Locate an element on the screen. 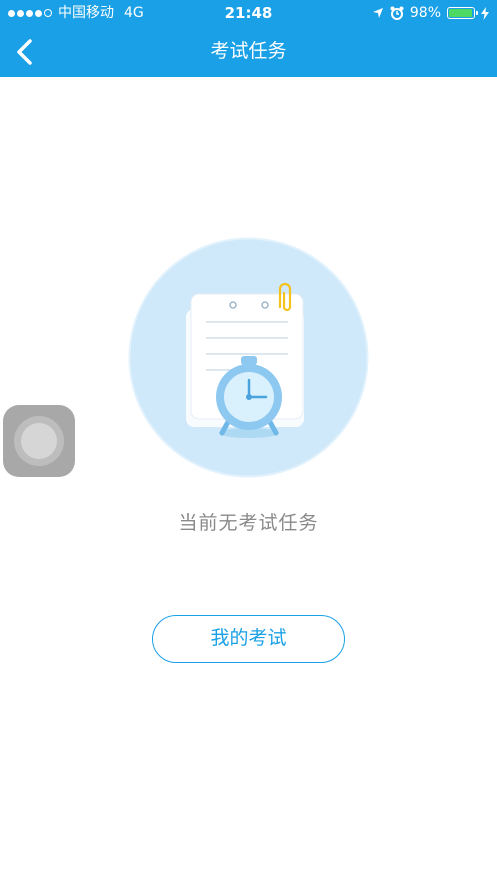 This screenshot has width=497, height=883. location-arrow-icon is located at coordinates (377, 13).